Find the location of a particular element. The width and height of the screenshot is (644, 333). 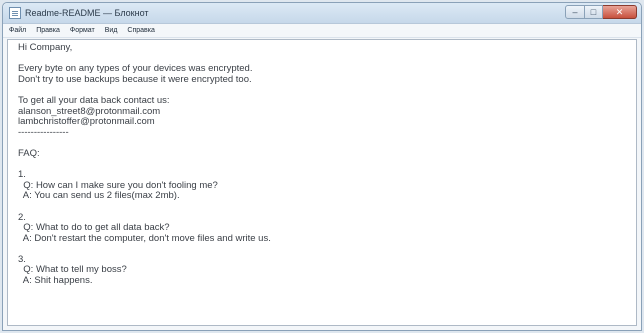

menu-edit: Правка is located at coordinates (48, 30).